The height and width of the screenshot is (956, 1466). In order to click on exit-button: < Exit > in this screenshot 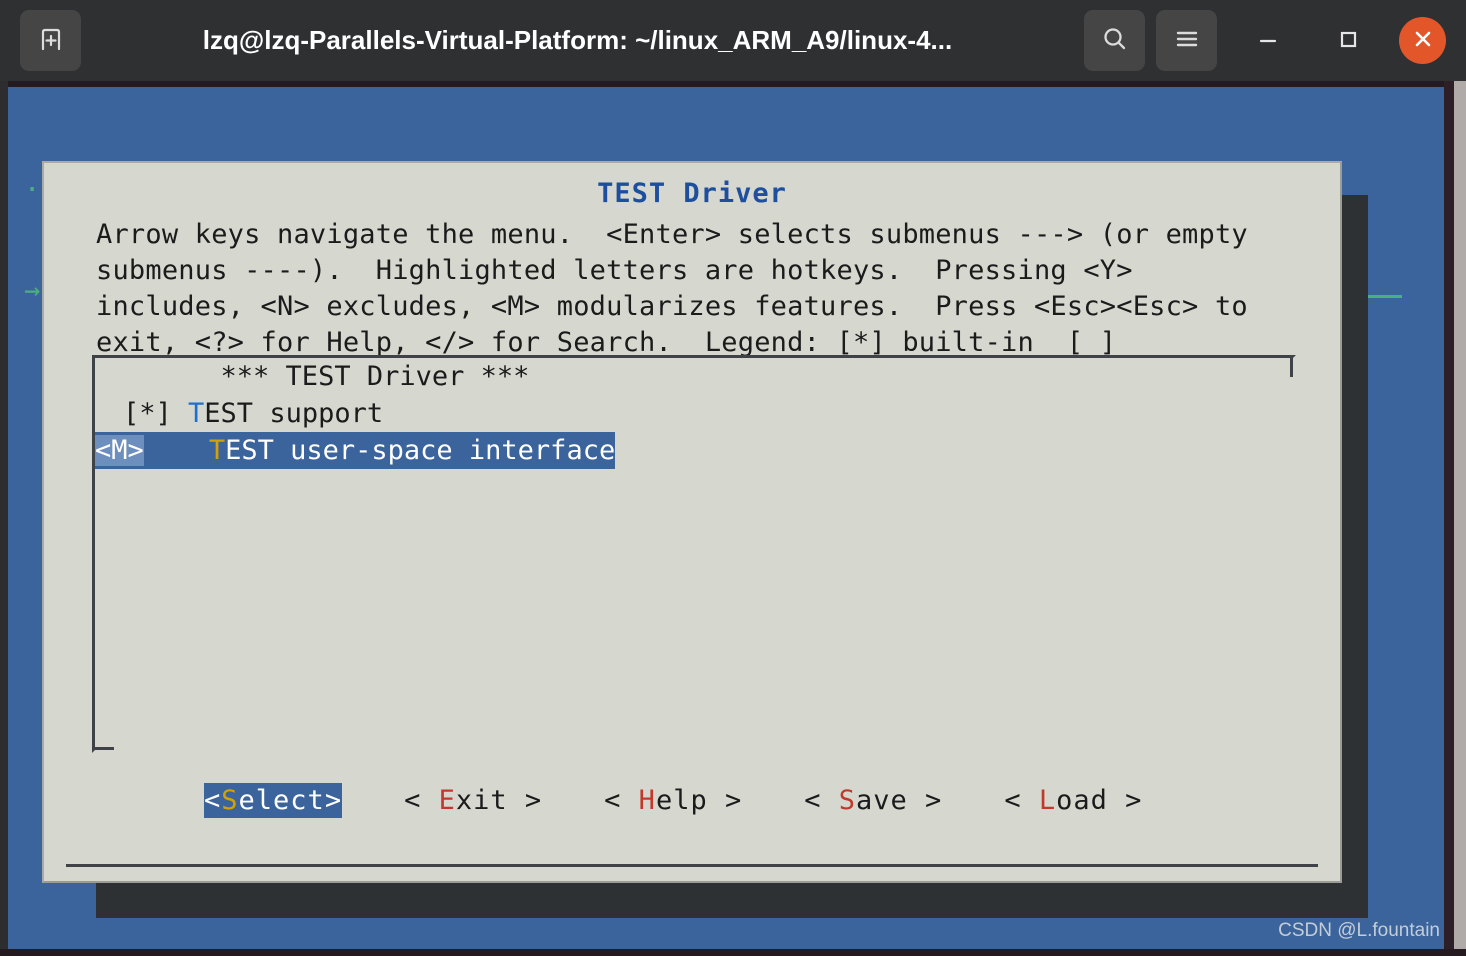, I will do `click(473, 800)`.